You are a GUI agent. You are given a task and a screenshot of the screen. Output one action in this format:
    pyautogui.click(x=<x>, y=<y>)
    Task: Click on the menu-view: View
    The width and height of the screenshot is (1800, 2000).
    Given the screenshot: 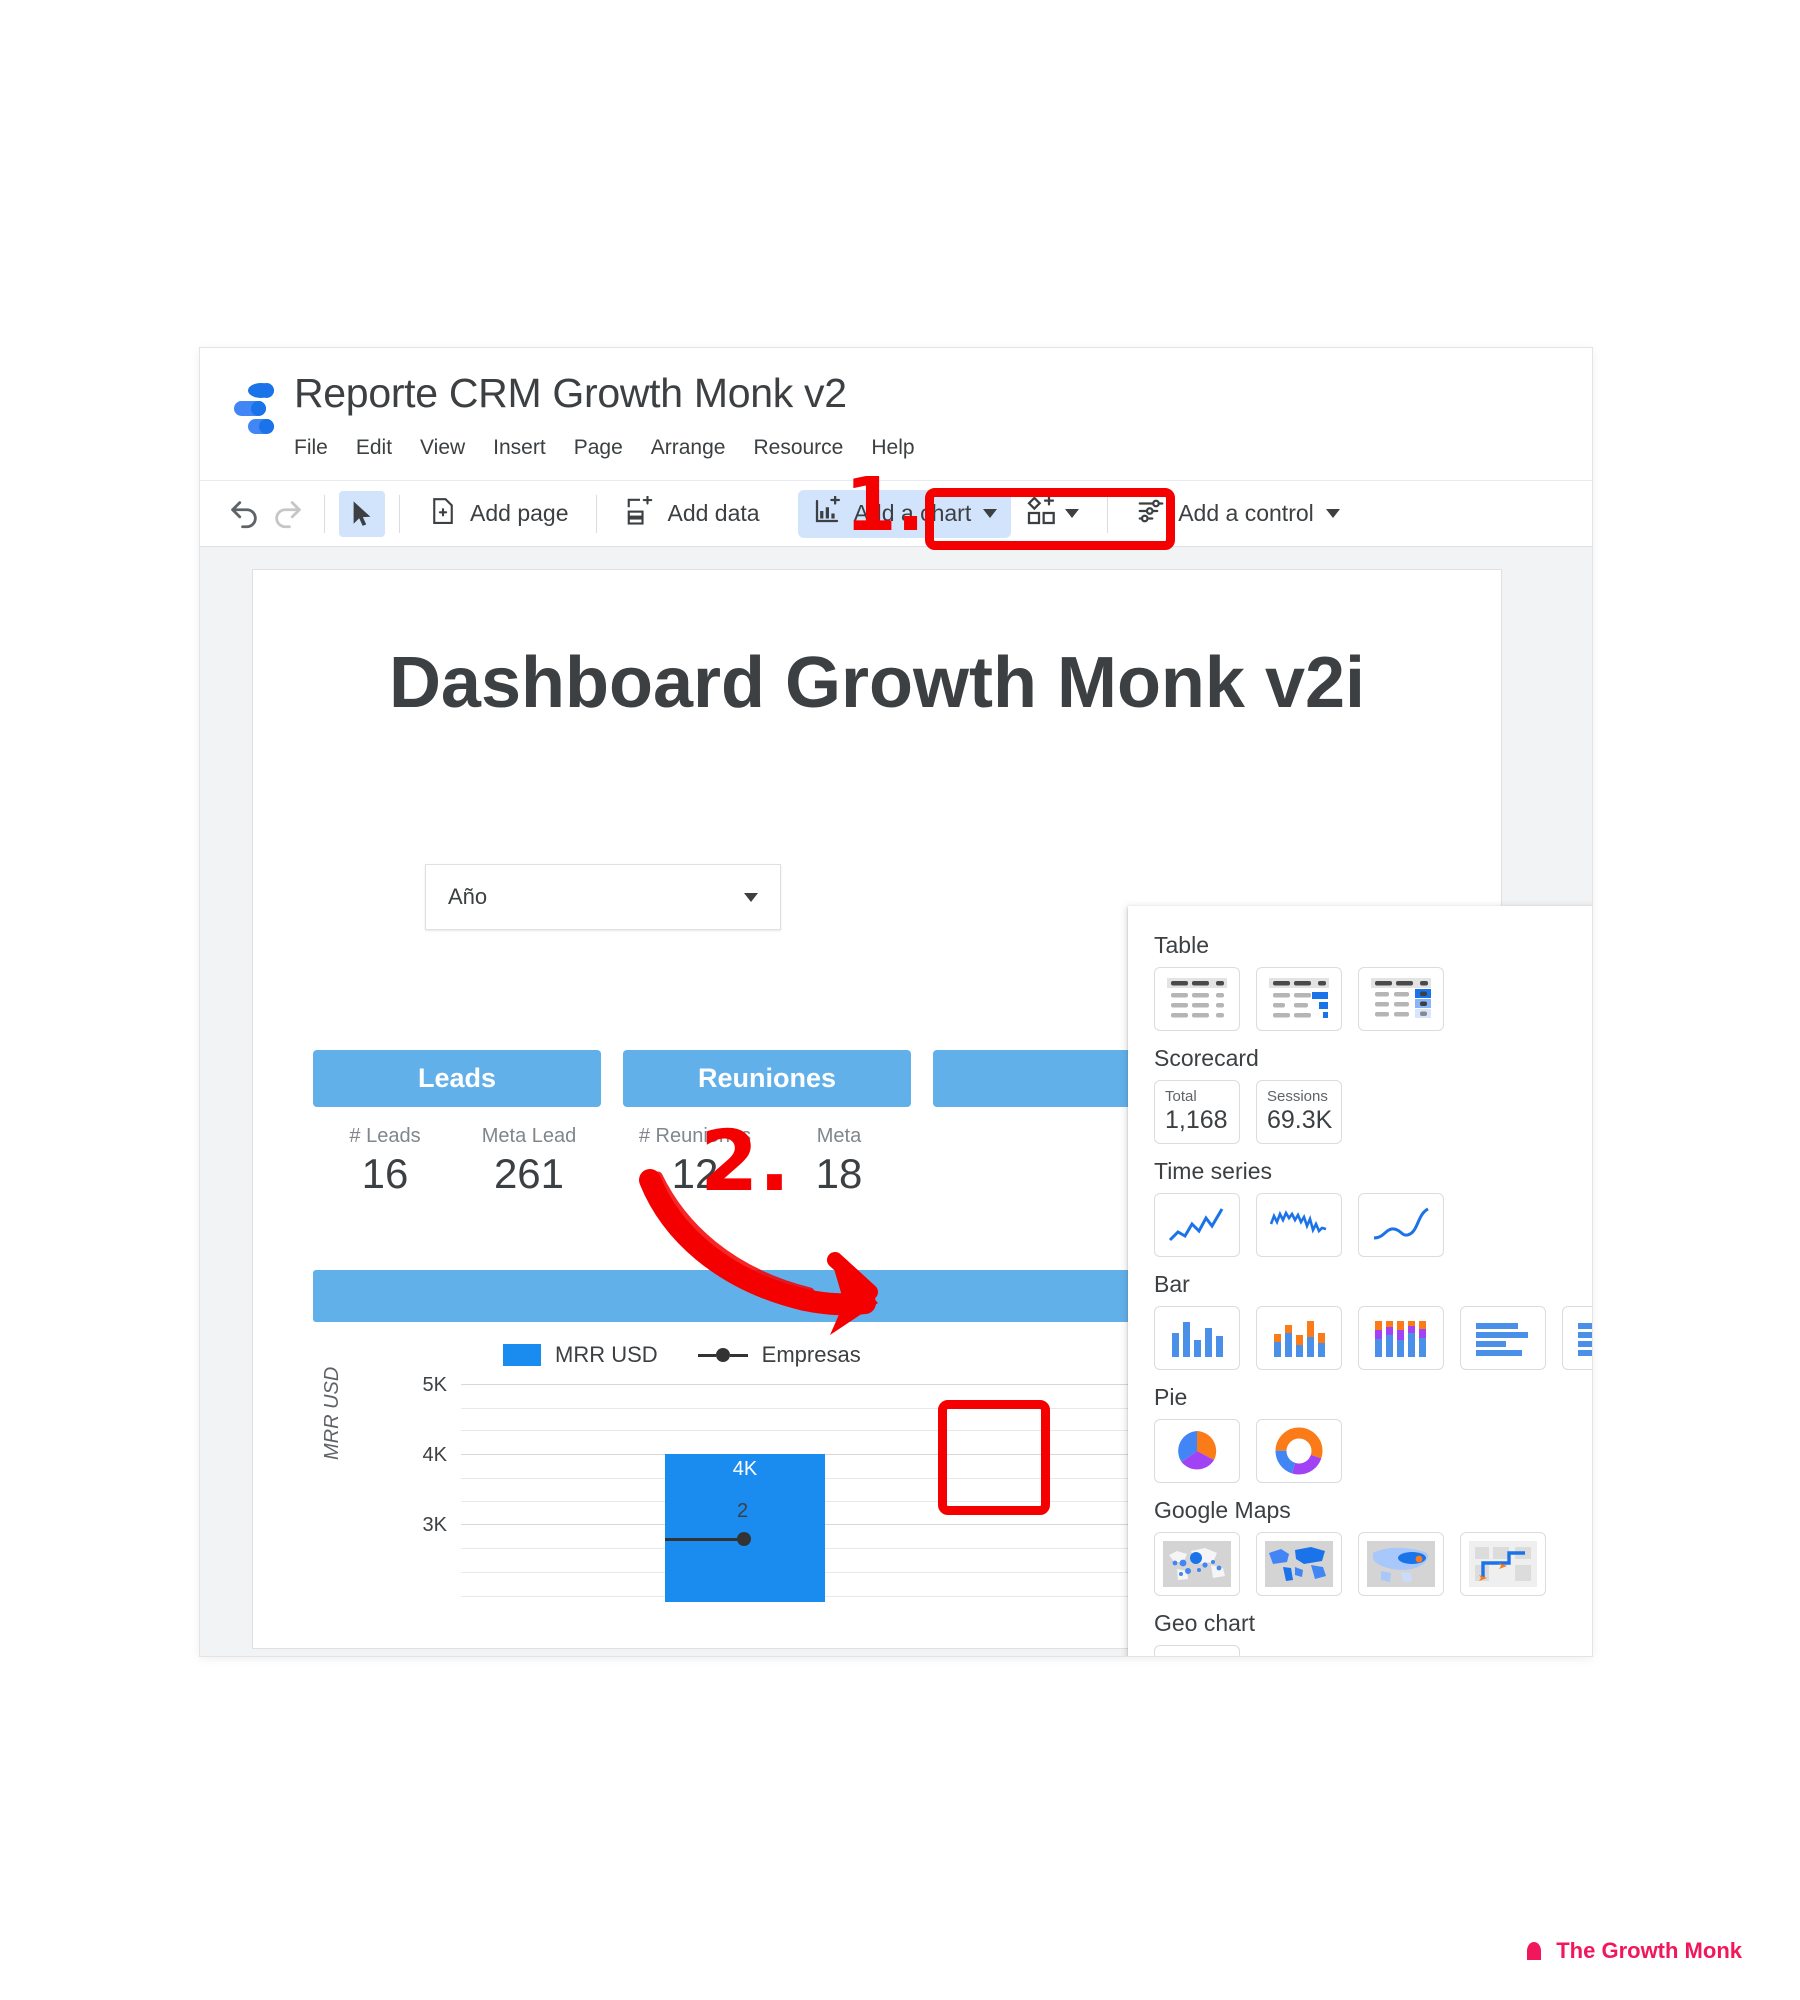 What is the action you would take?
    pyautogui.click(x=451, y=448)
    